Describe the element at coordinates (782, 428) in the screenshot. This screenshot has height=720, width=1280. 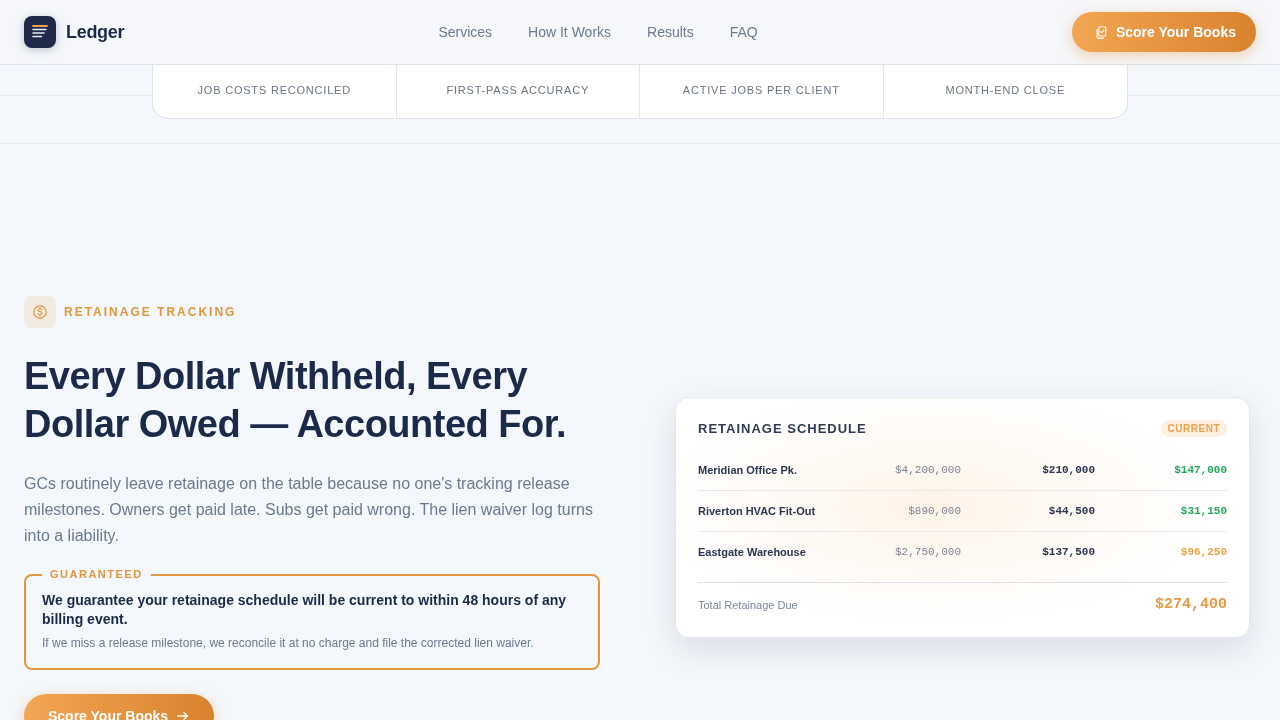
I see `card-title: RETAINAGE SCHEDULE` at that location.